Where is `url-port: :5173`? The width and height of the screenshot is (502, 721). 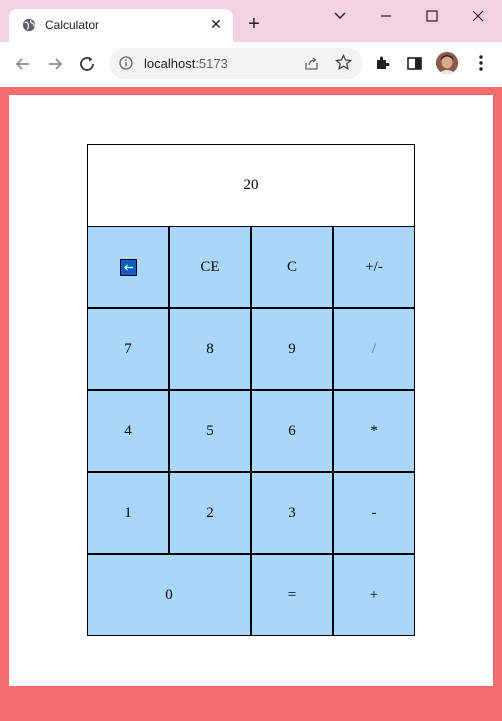
url-port: :5173 is located at coordinates (211, 63).